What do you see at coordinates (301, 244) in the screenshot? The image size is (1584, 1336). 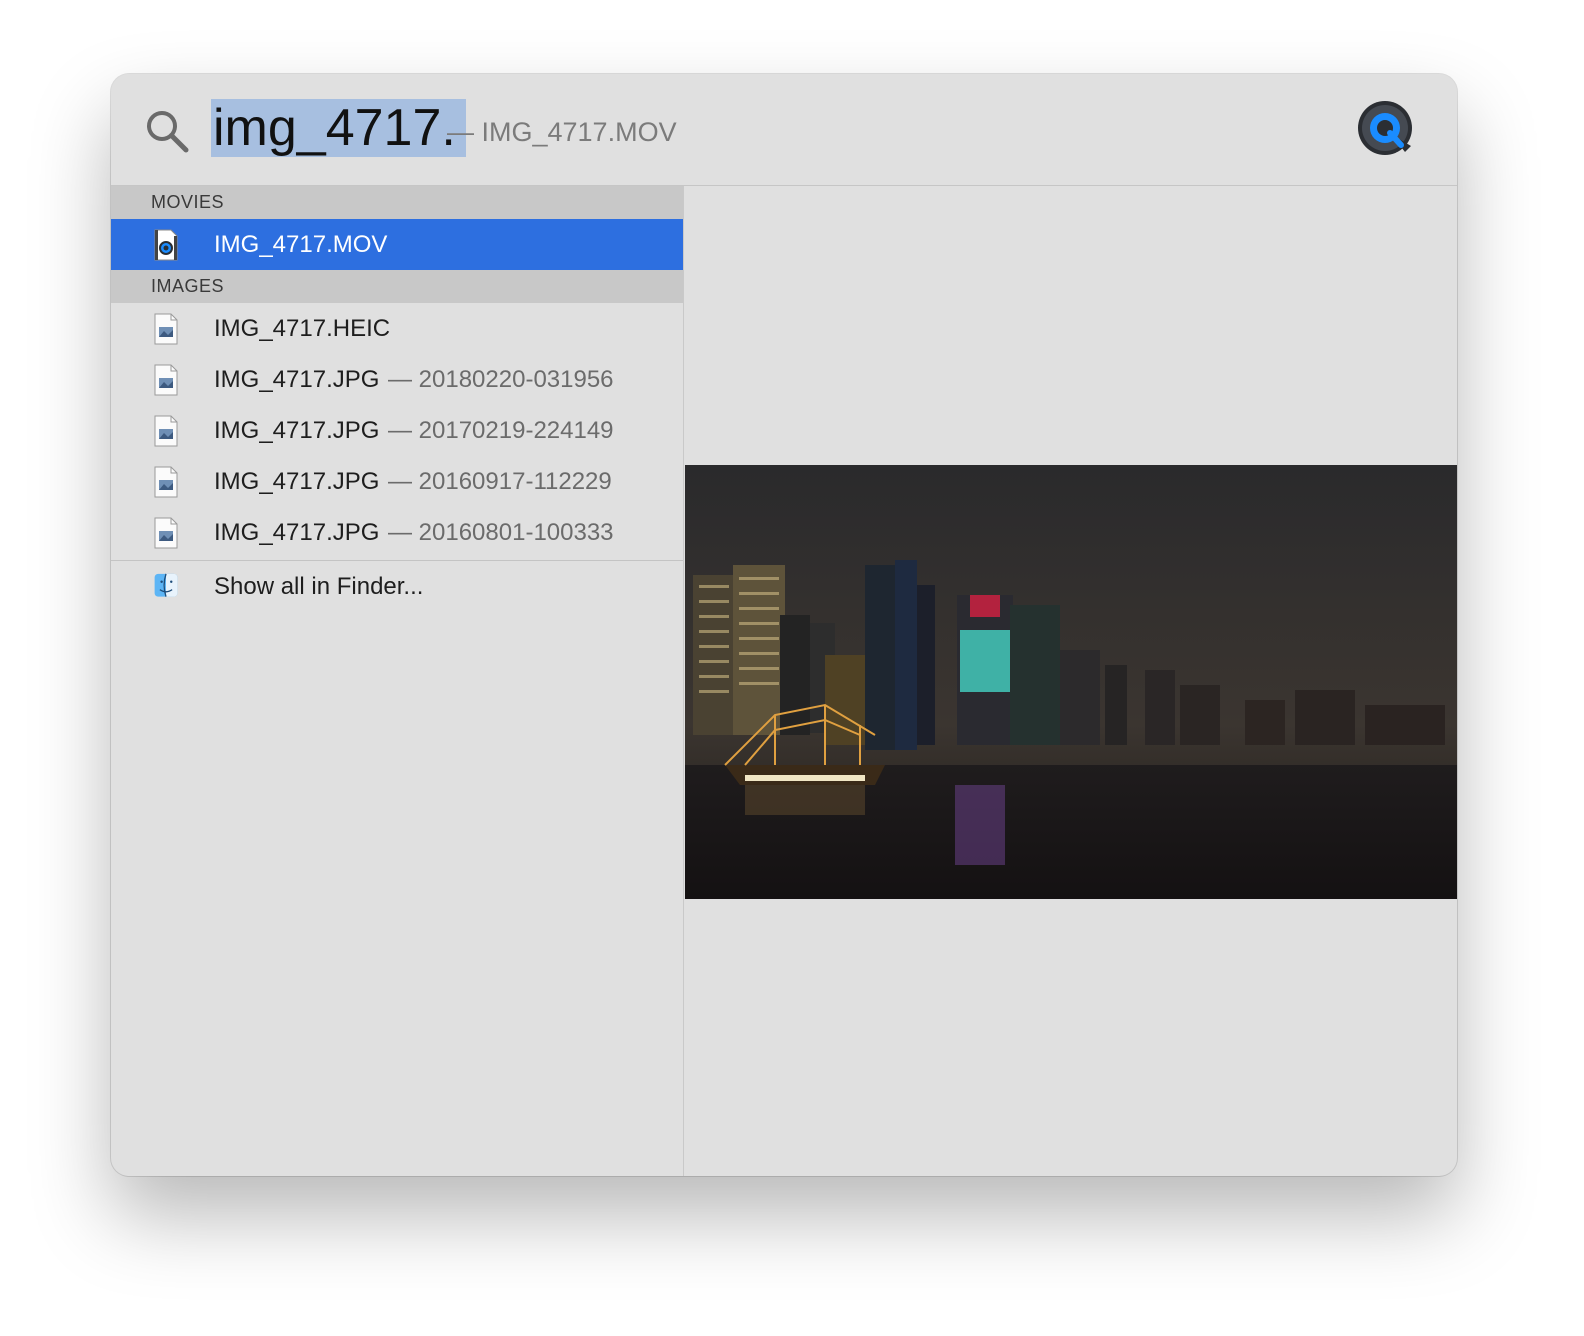 I see `result-name: IMG_4717.MOV` at bounding box center [301, 244].